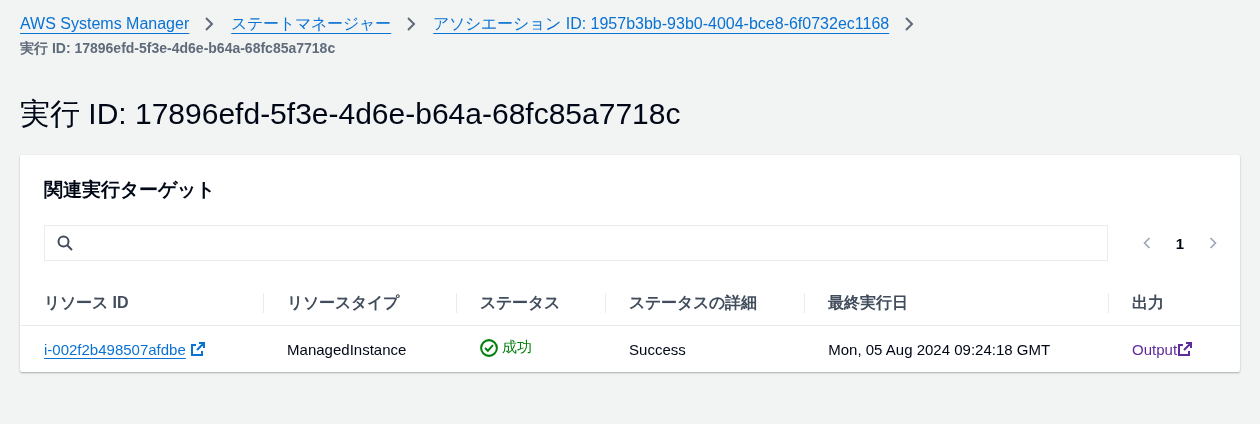  I want to click on breadcrumb-current: 実行 ID: 17896efd-5f3e-4d6e-b64a-68fc85a7718c, so click(178, 49).